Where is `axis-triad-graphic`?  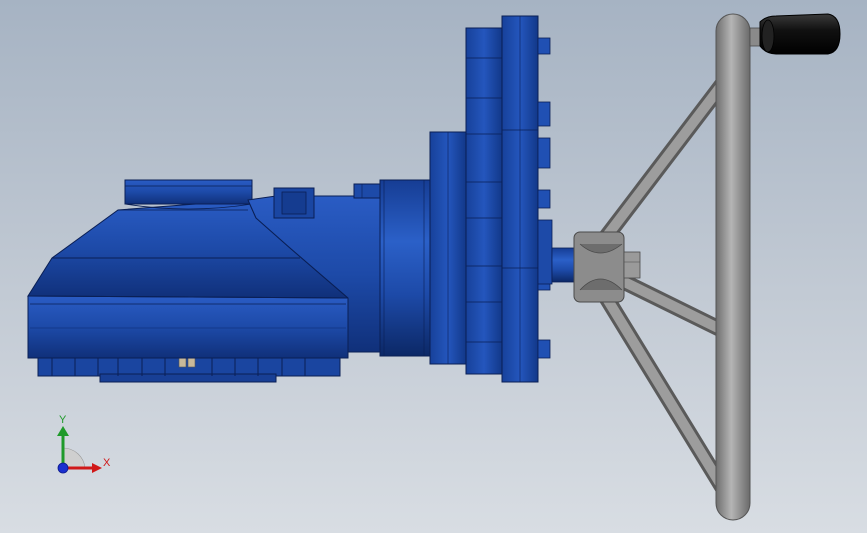 axis-triad-graphic is located at coordinates (79, 450).